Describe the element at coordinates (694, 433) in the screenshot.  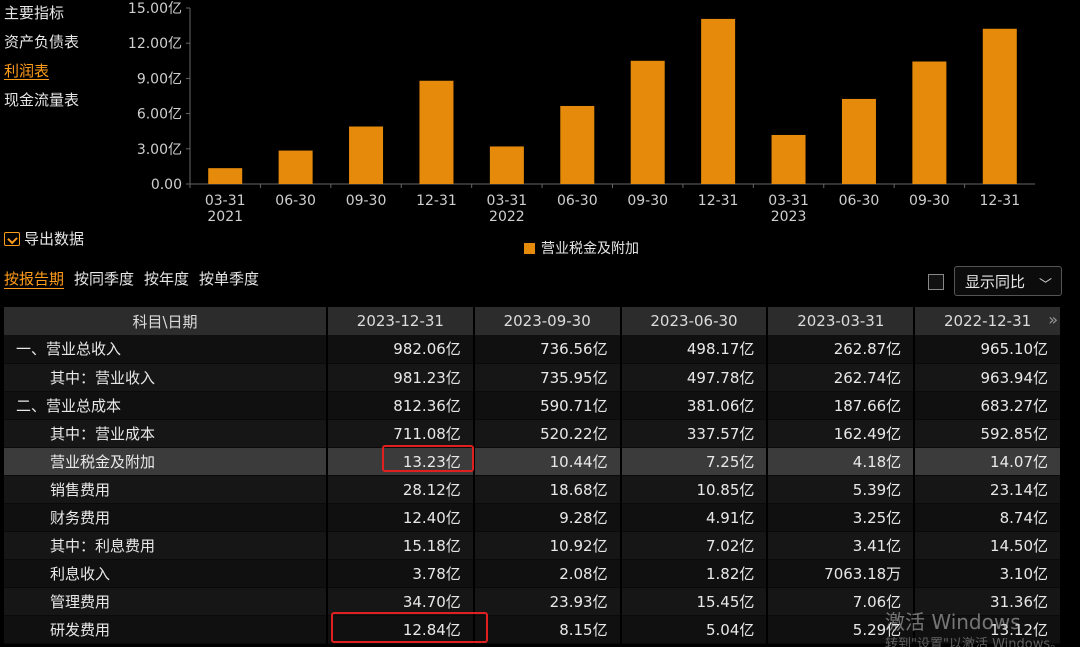
I see `row-value: 337.57亿` at that location.